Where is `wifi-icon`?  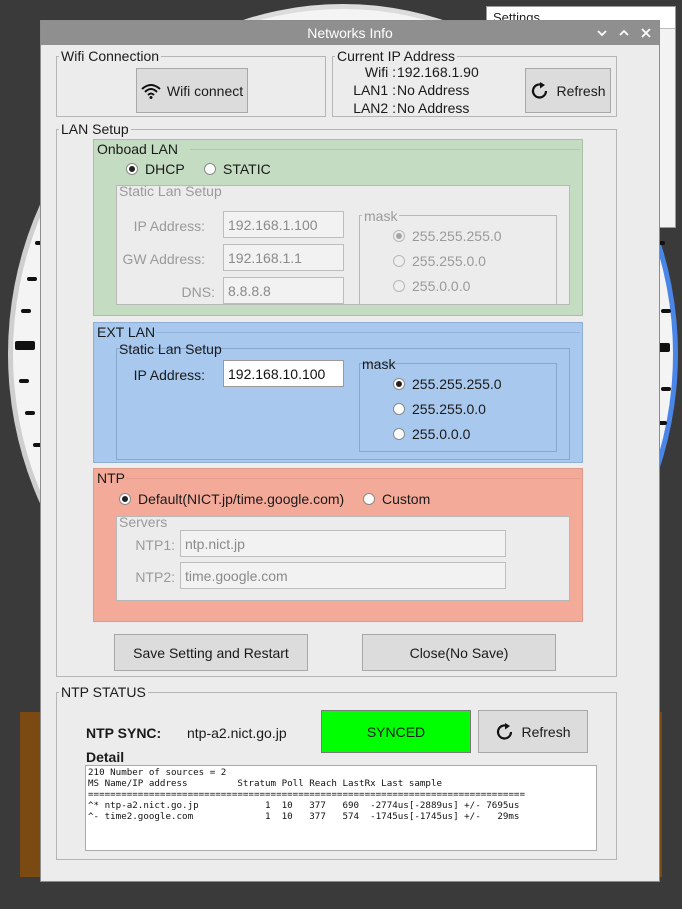
wifi-icon is located at coordinates (151, 91).